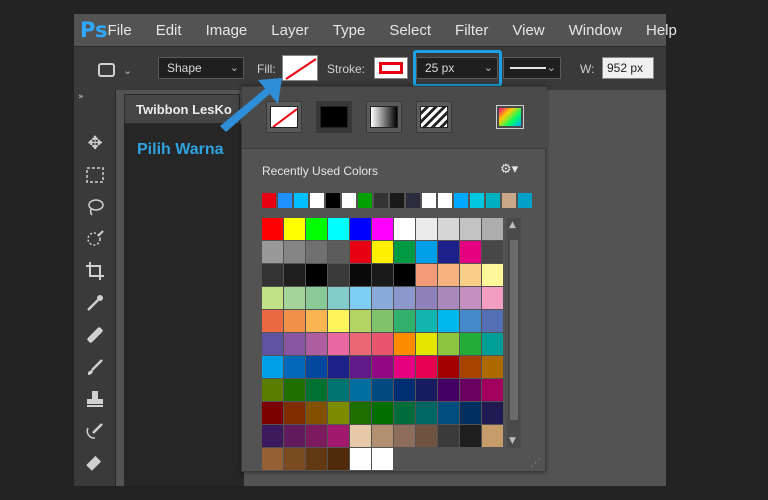  What do you see at coordinates (81, 97) in the screenshot?
I see `collapse-icon: »` at bounding box center [81, 97].